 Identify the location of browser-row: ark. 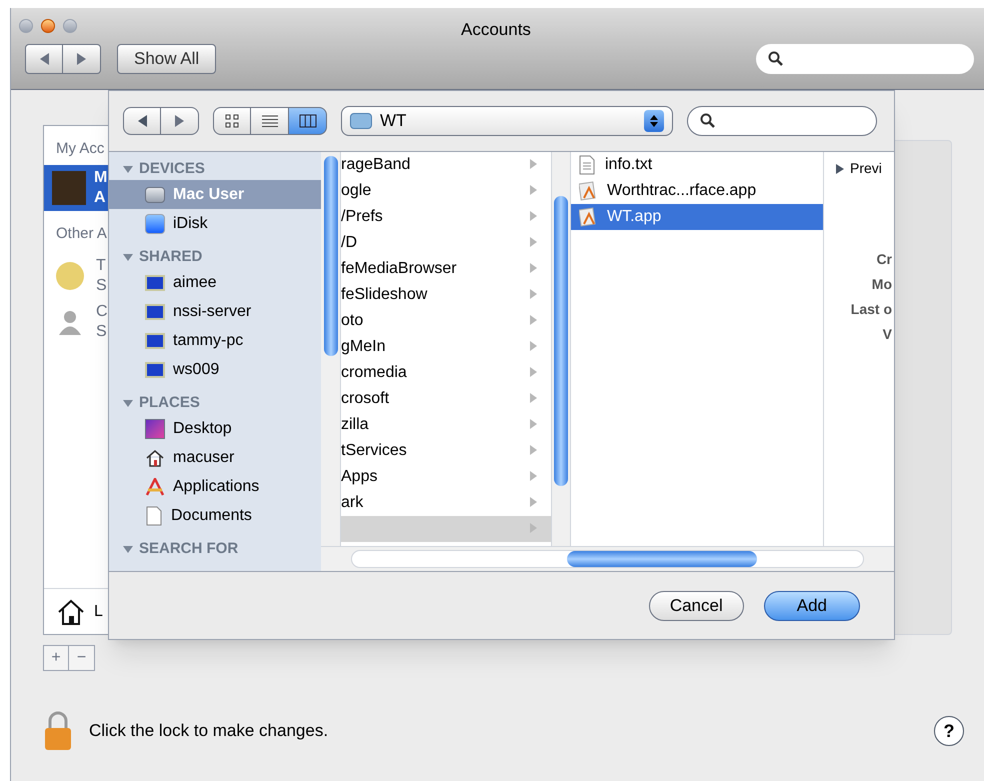
(446, 503).